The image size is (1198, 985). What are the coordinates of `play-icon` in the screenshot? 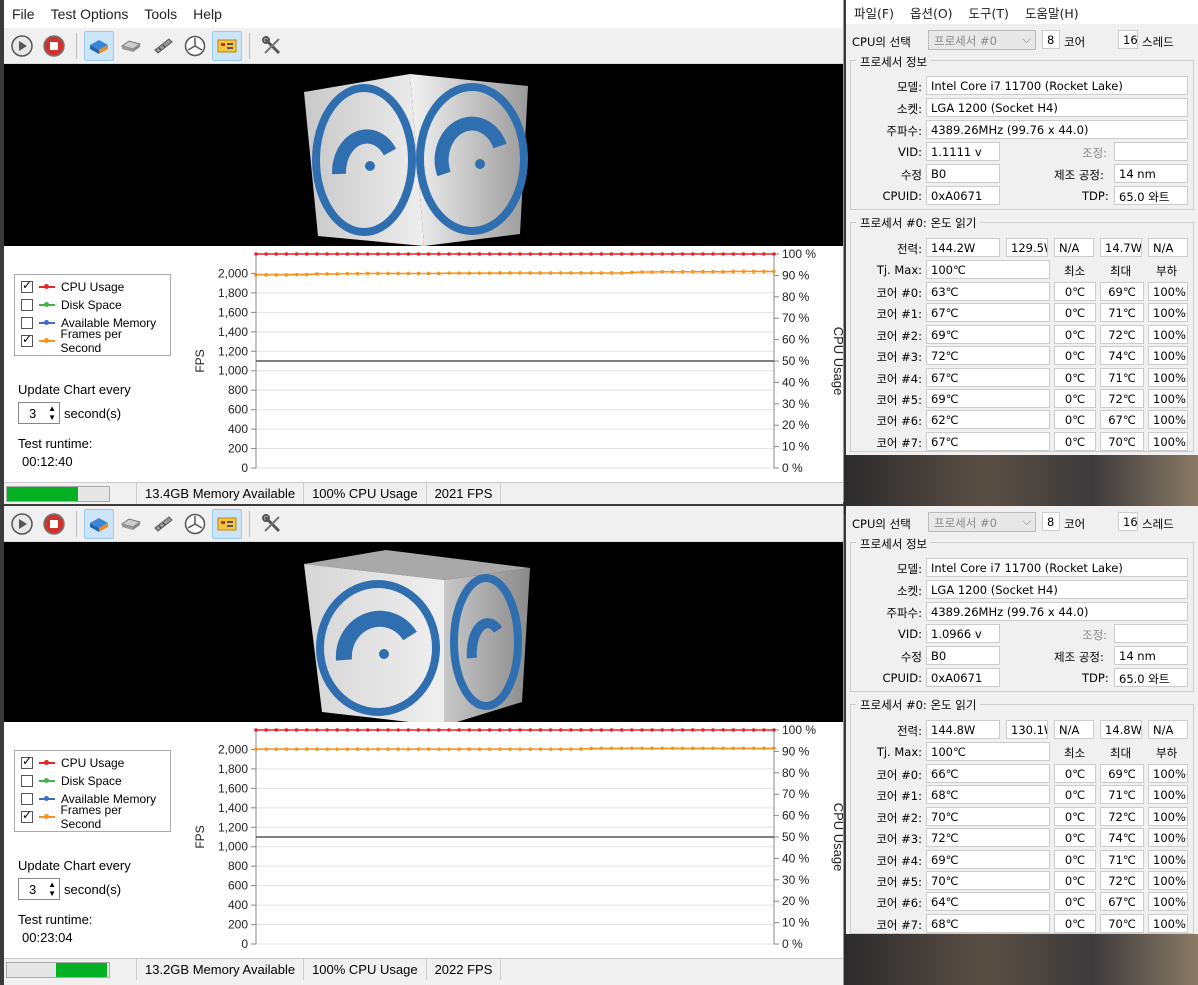 It's located at (22, 523).